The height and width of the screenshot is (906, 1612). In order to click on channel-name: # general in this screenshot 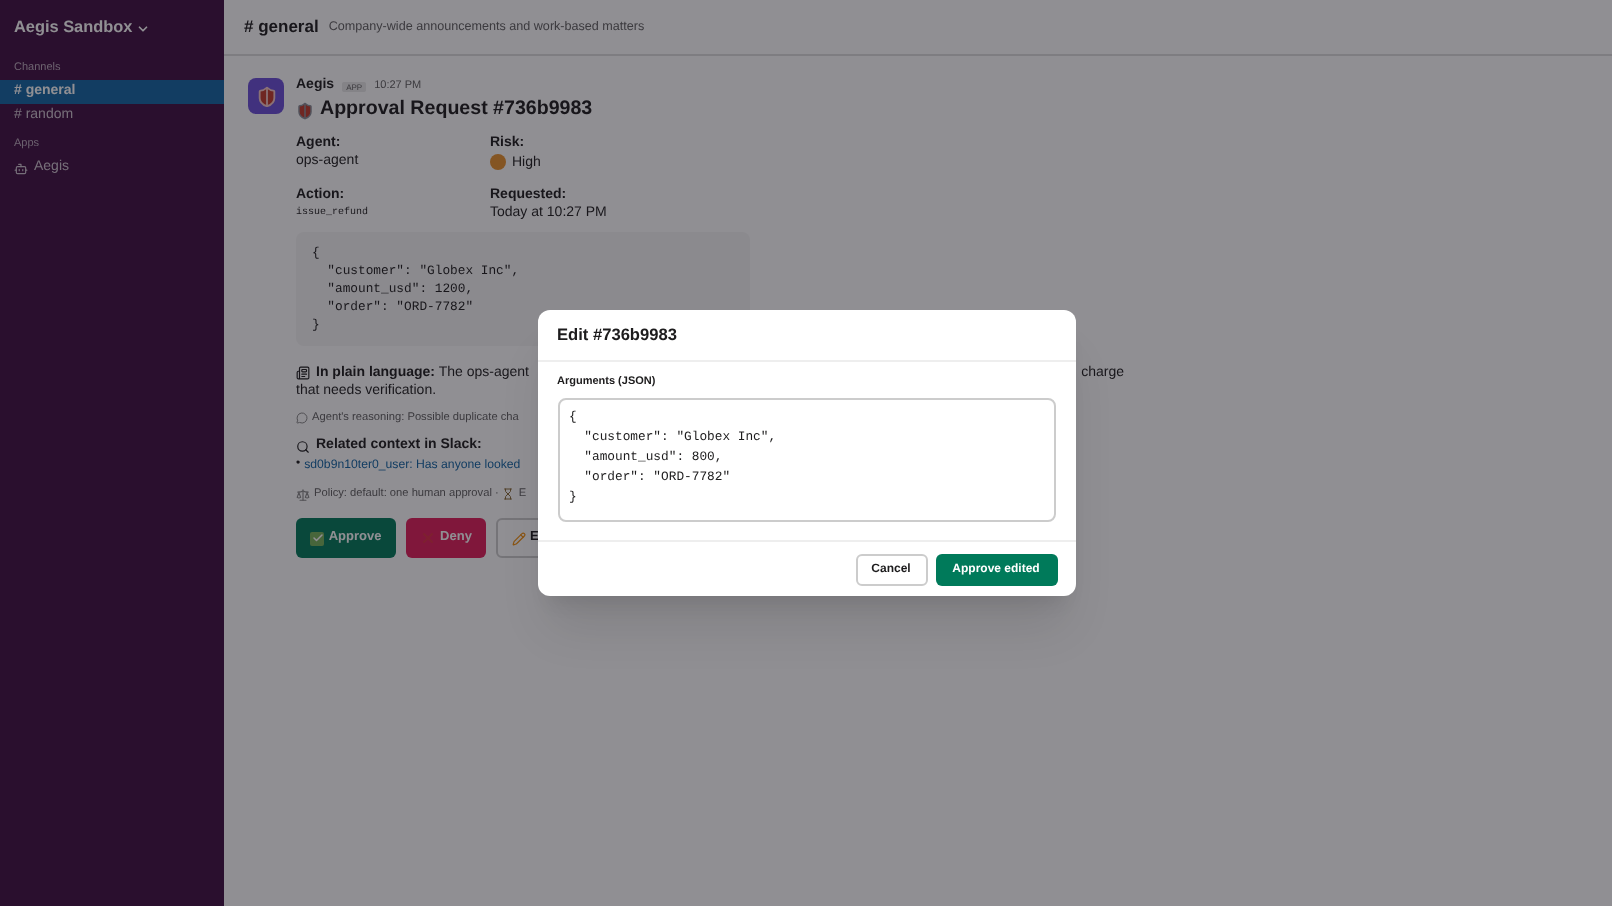, I will do `click(281, 27)`.